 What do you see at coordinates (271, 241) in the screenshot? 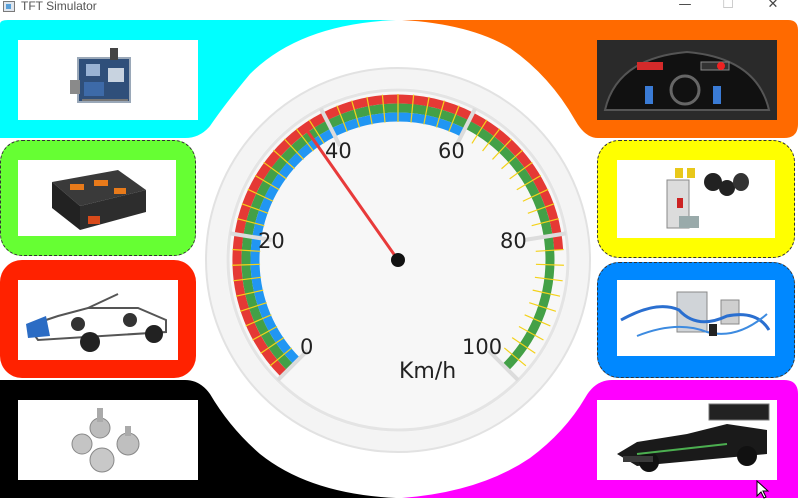
I see `scale-label-20: 20` at bounding box center [271, 241].